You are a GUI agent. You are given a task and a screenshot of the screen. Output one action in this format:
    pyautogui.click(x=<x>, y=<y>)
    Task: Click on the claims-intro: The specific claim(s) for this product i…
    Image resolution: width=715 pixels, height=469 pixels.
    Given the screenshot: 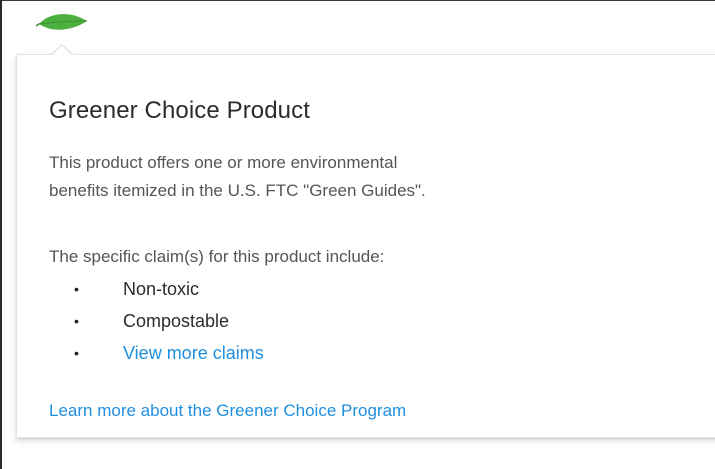 What is the action you would take?
    pyautogui.click(x=217, y=256)
    